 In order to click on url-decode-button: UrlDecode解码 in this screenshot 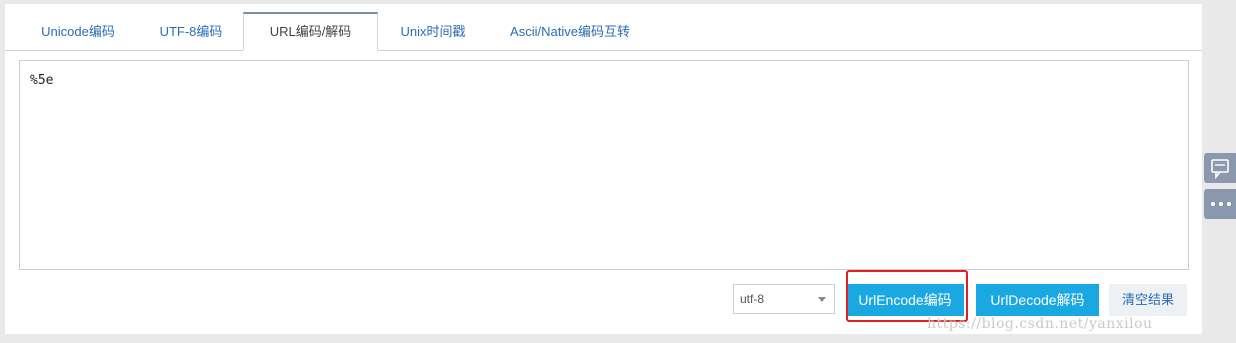, I will do `click(1037, 300)`.